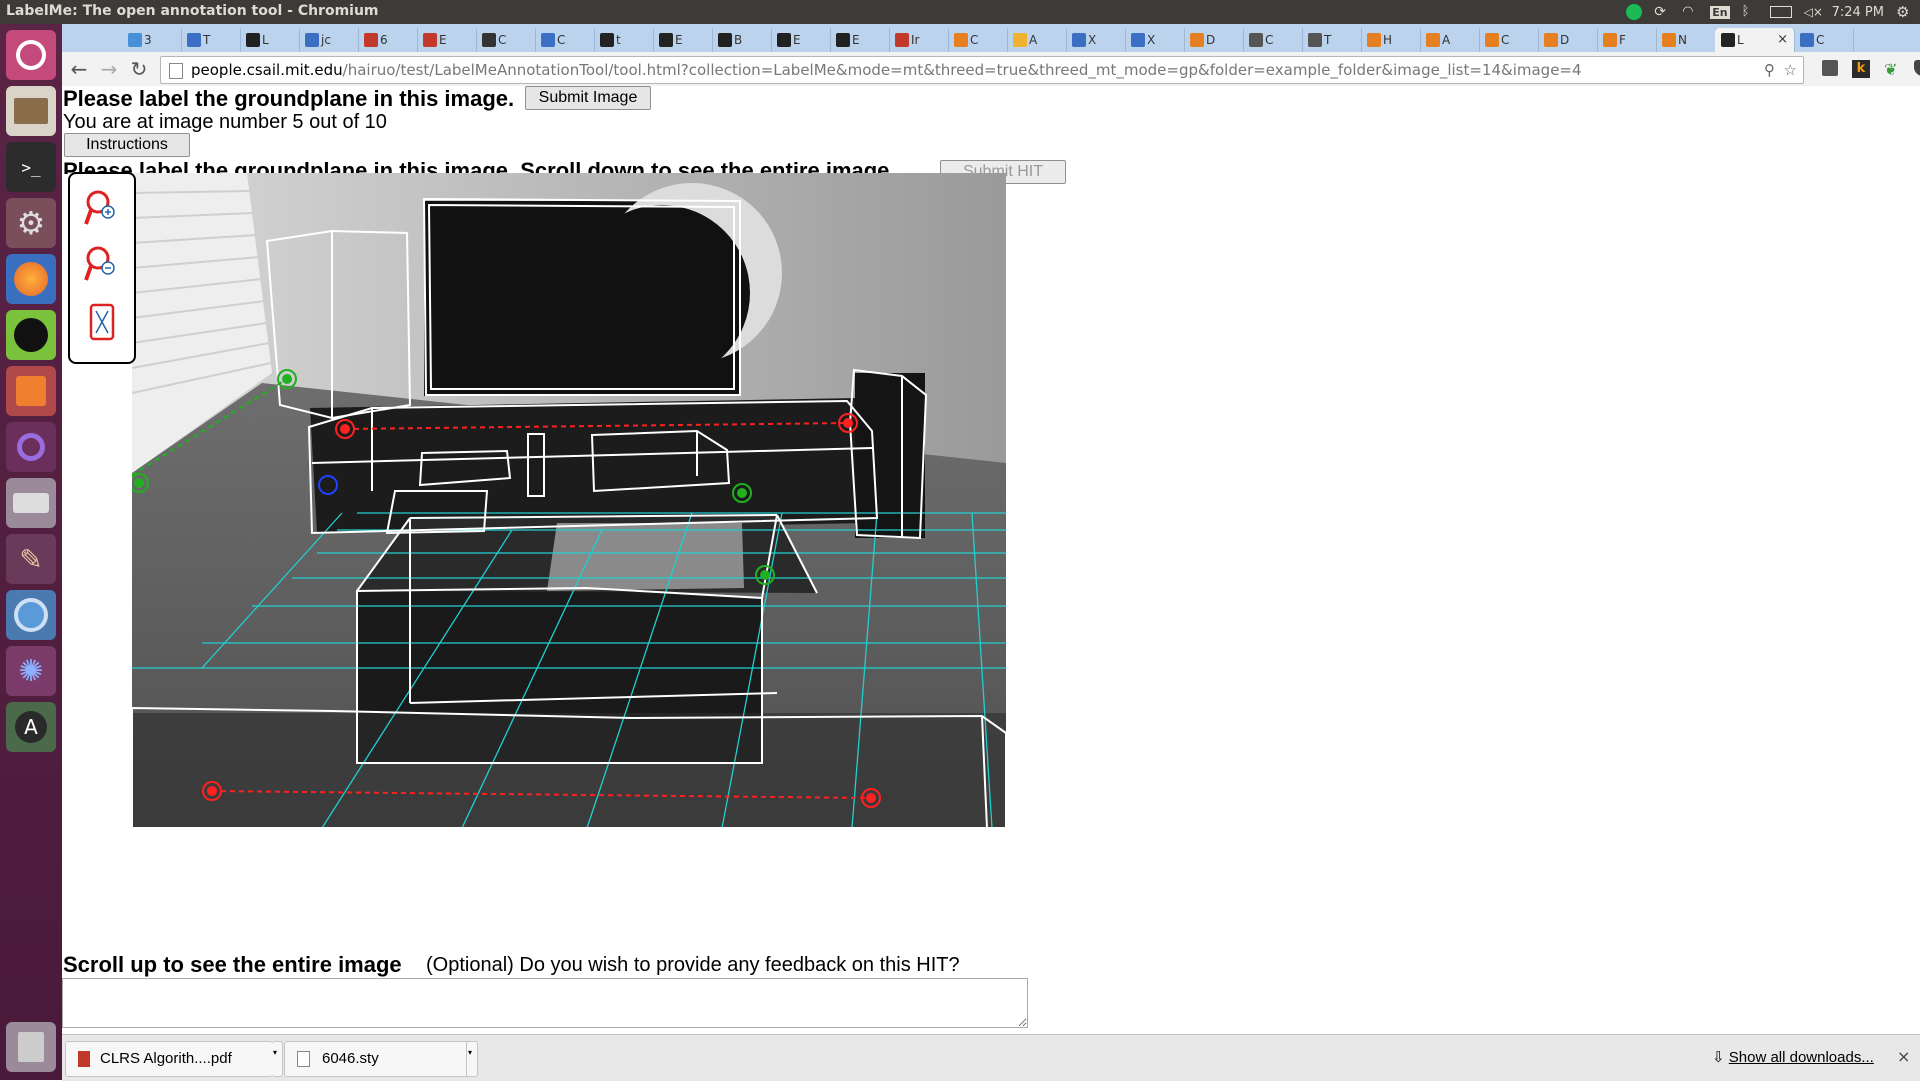 The height and width of the screenshot is (1081, 1920). Describe the element at coordinates (1391, 40) in the screenshot. I see `browser-tab: H` at that location.